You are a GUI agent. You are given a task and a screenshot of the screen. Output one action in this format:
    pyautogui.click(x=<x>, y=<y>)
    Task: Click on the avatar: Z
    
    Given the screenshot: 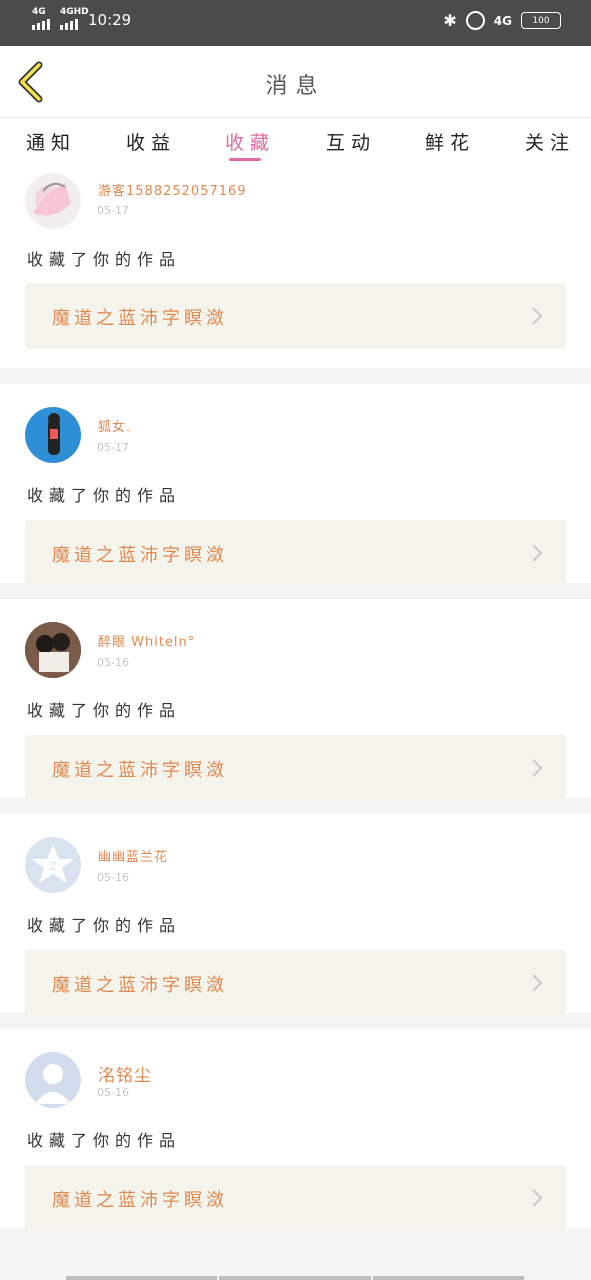 What is the action you would take?
    pyautogui.click(x=53, y=865)
    